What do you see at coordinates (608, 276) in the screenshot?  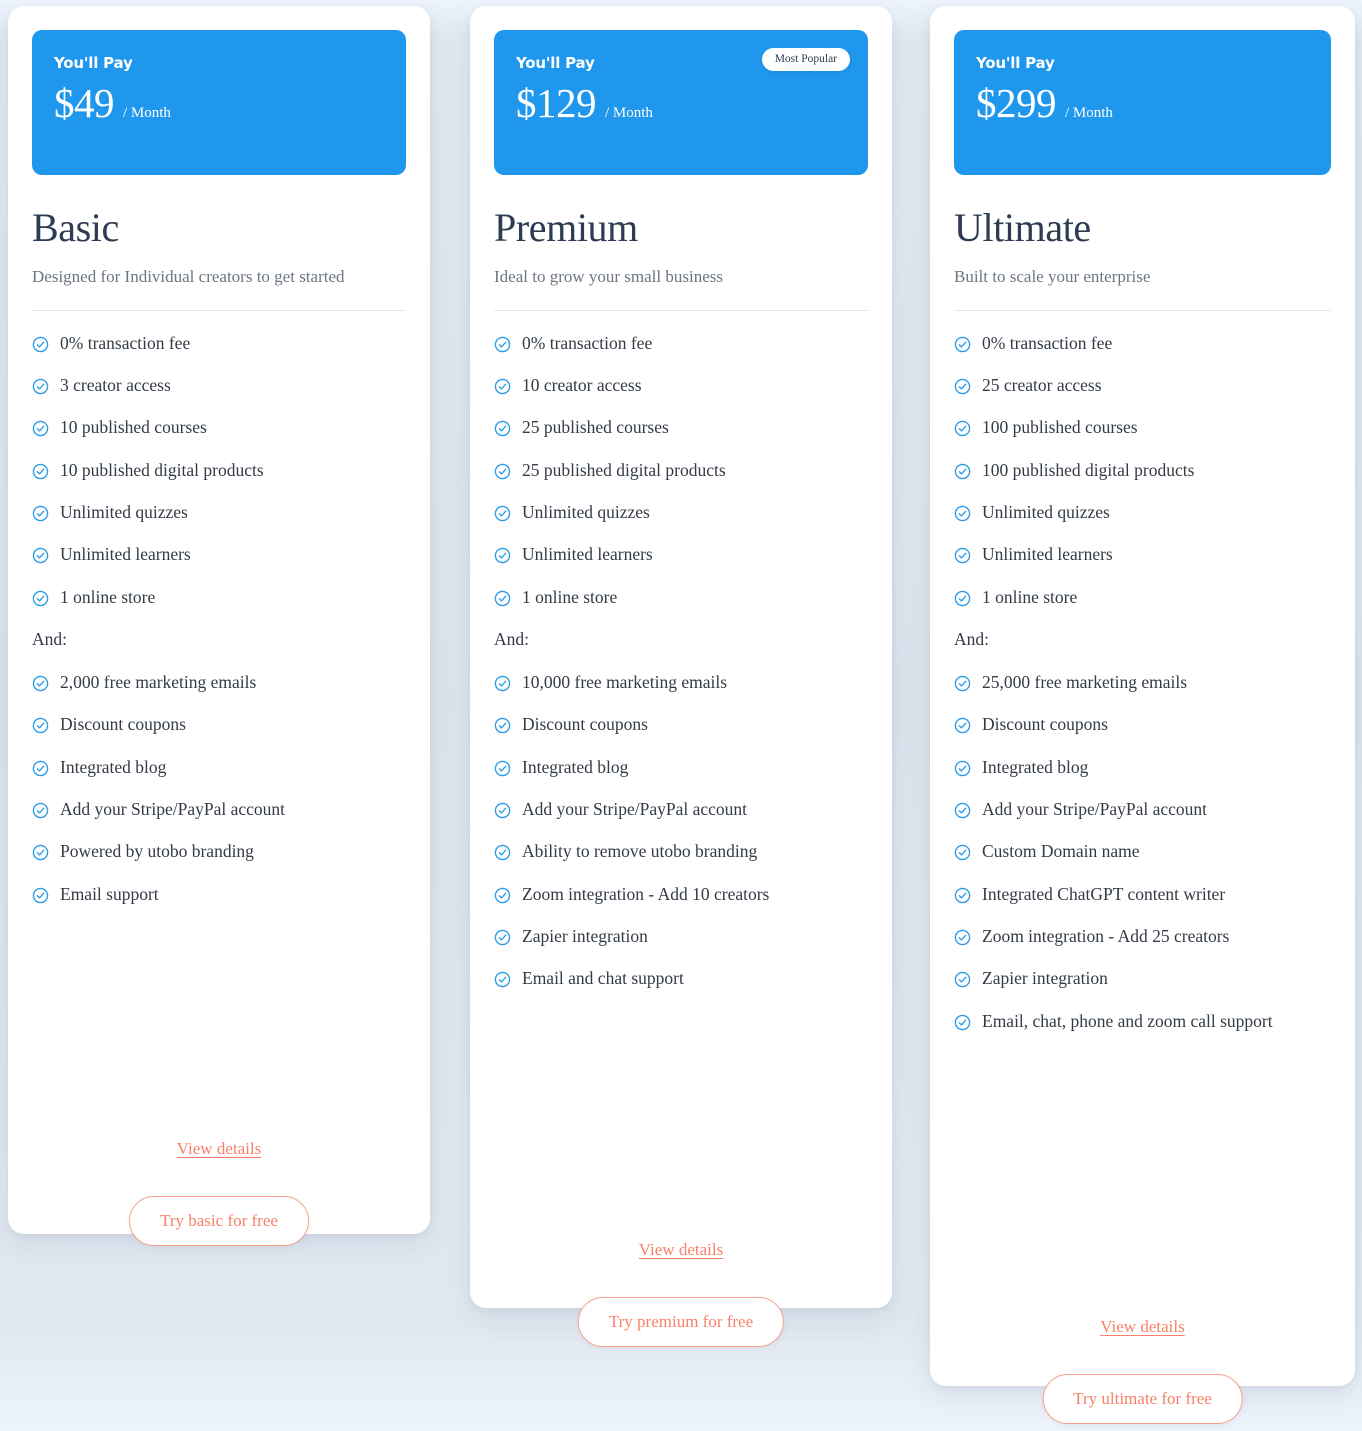 I see `plan-subtitle: Ideal to grow your small business` at bounding box center [608, 276].